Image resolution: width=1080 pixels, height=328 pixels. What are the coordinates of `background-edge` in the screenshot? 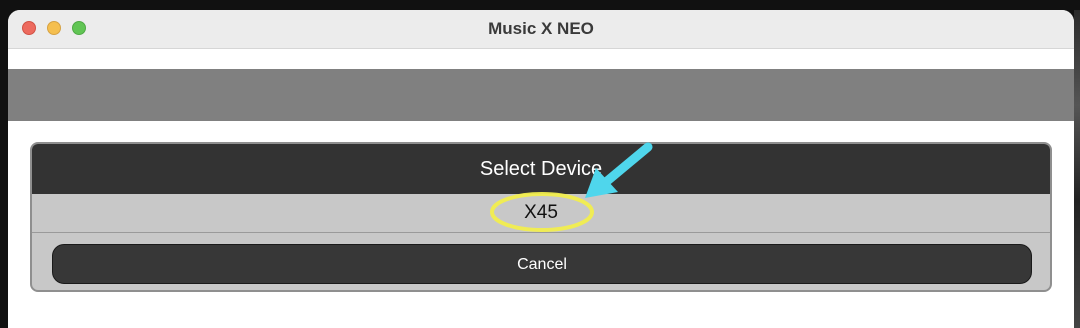 It's located at (1077, 169).